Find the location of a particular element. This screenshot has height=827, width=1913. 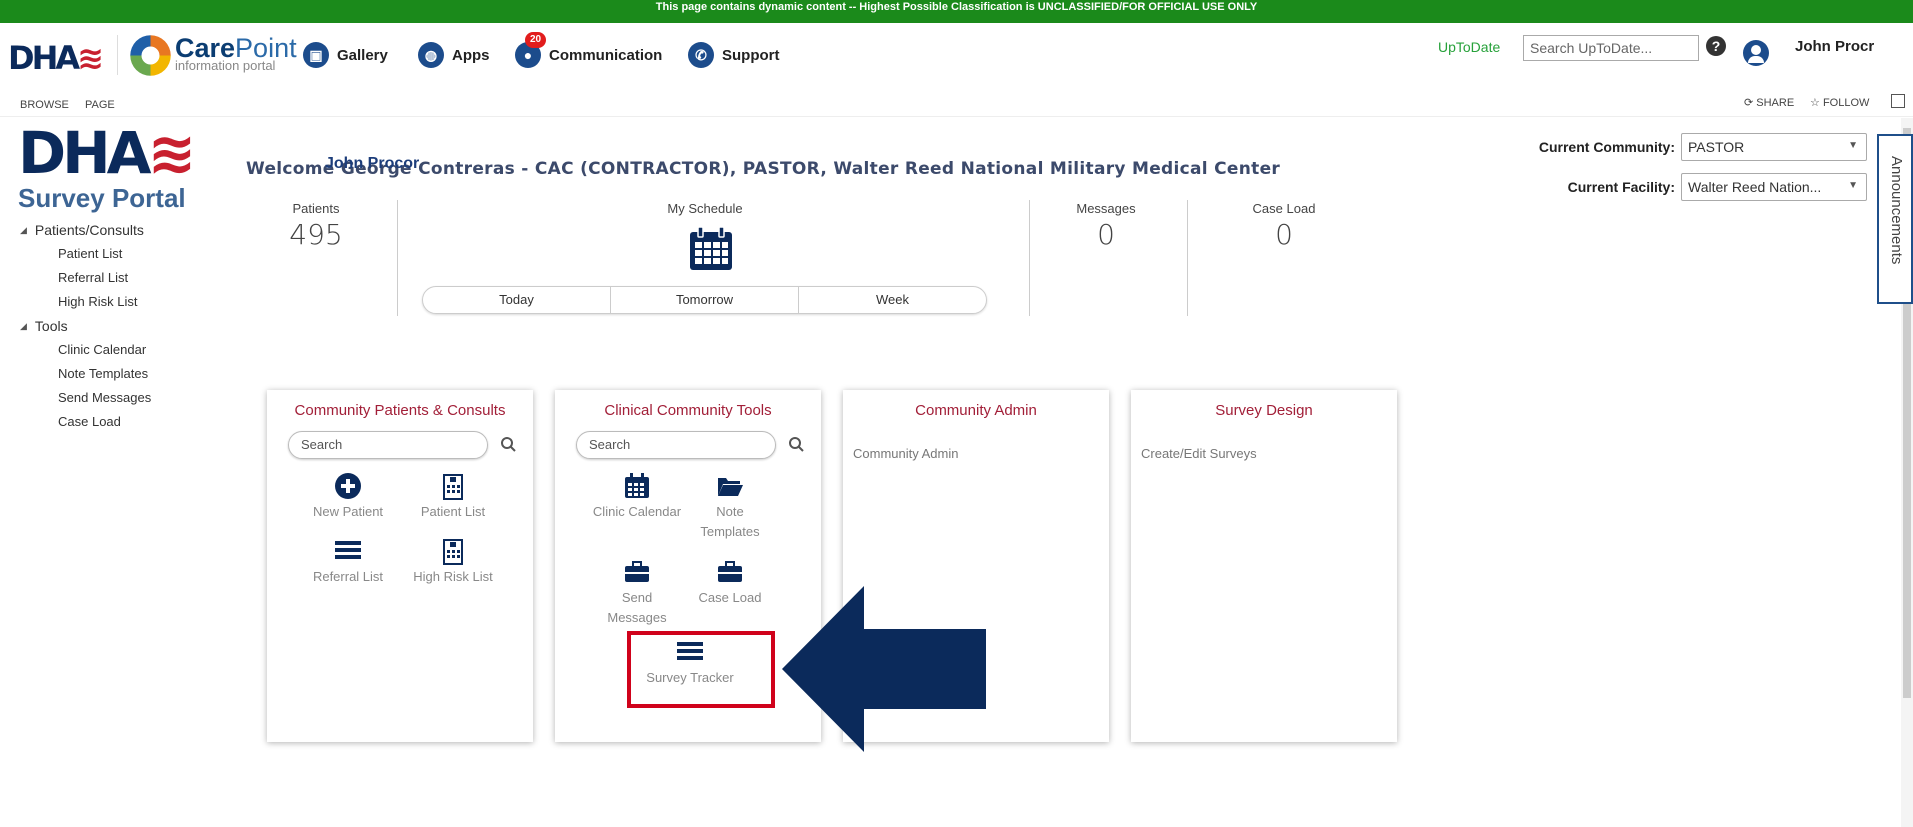

kpi-value: 495 is located at coordinates (316, 234).